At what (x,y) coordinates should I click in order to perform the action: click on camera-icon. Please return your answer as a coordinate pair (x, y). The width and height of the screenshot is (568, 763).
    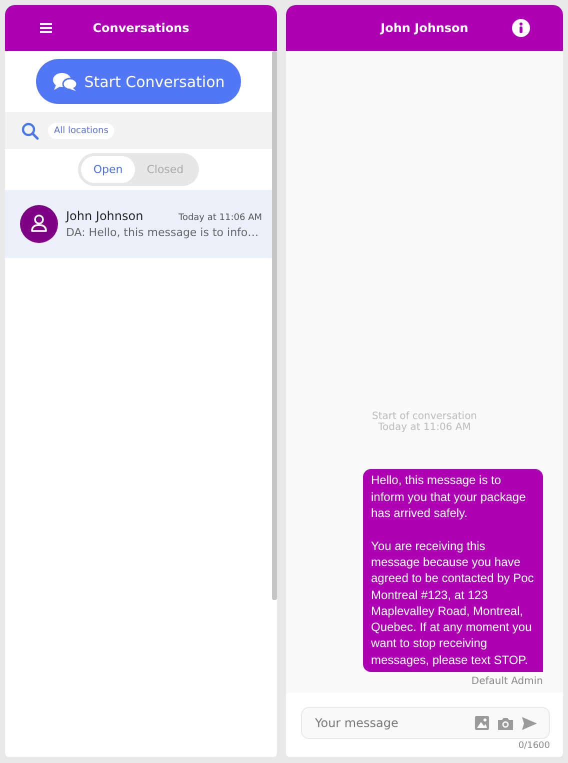
    Looking at the image, I should click on (505, 723).